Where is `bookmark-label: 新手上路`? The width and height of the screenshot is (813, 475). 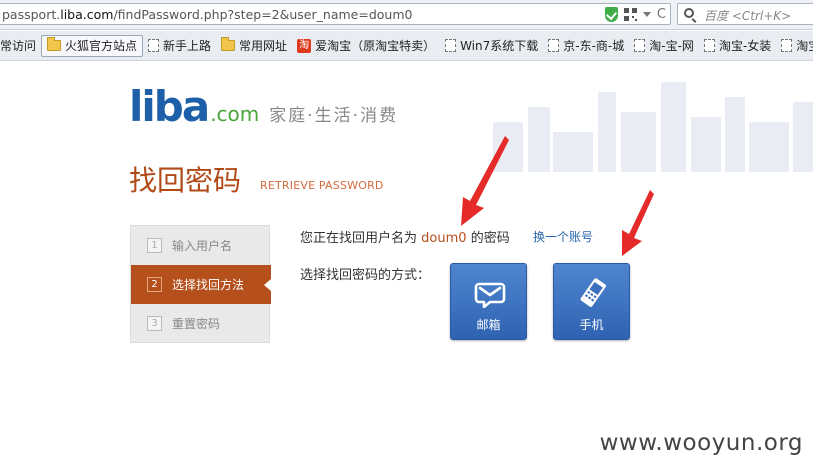
bookmark-label: 新手上路 is located at coordinates (187, 46).